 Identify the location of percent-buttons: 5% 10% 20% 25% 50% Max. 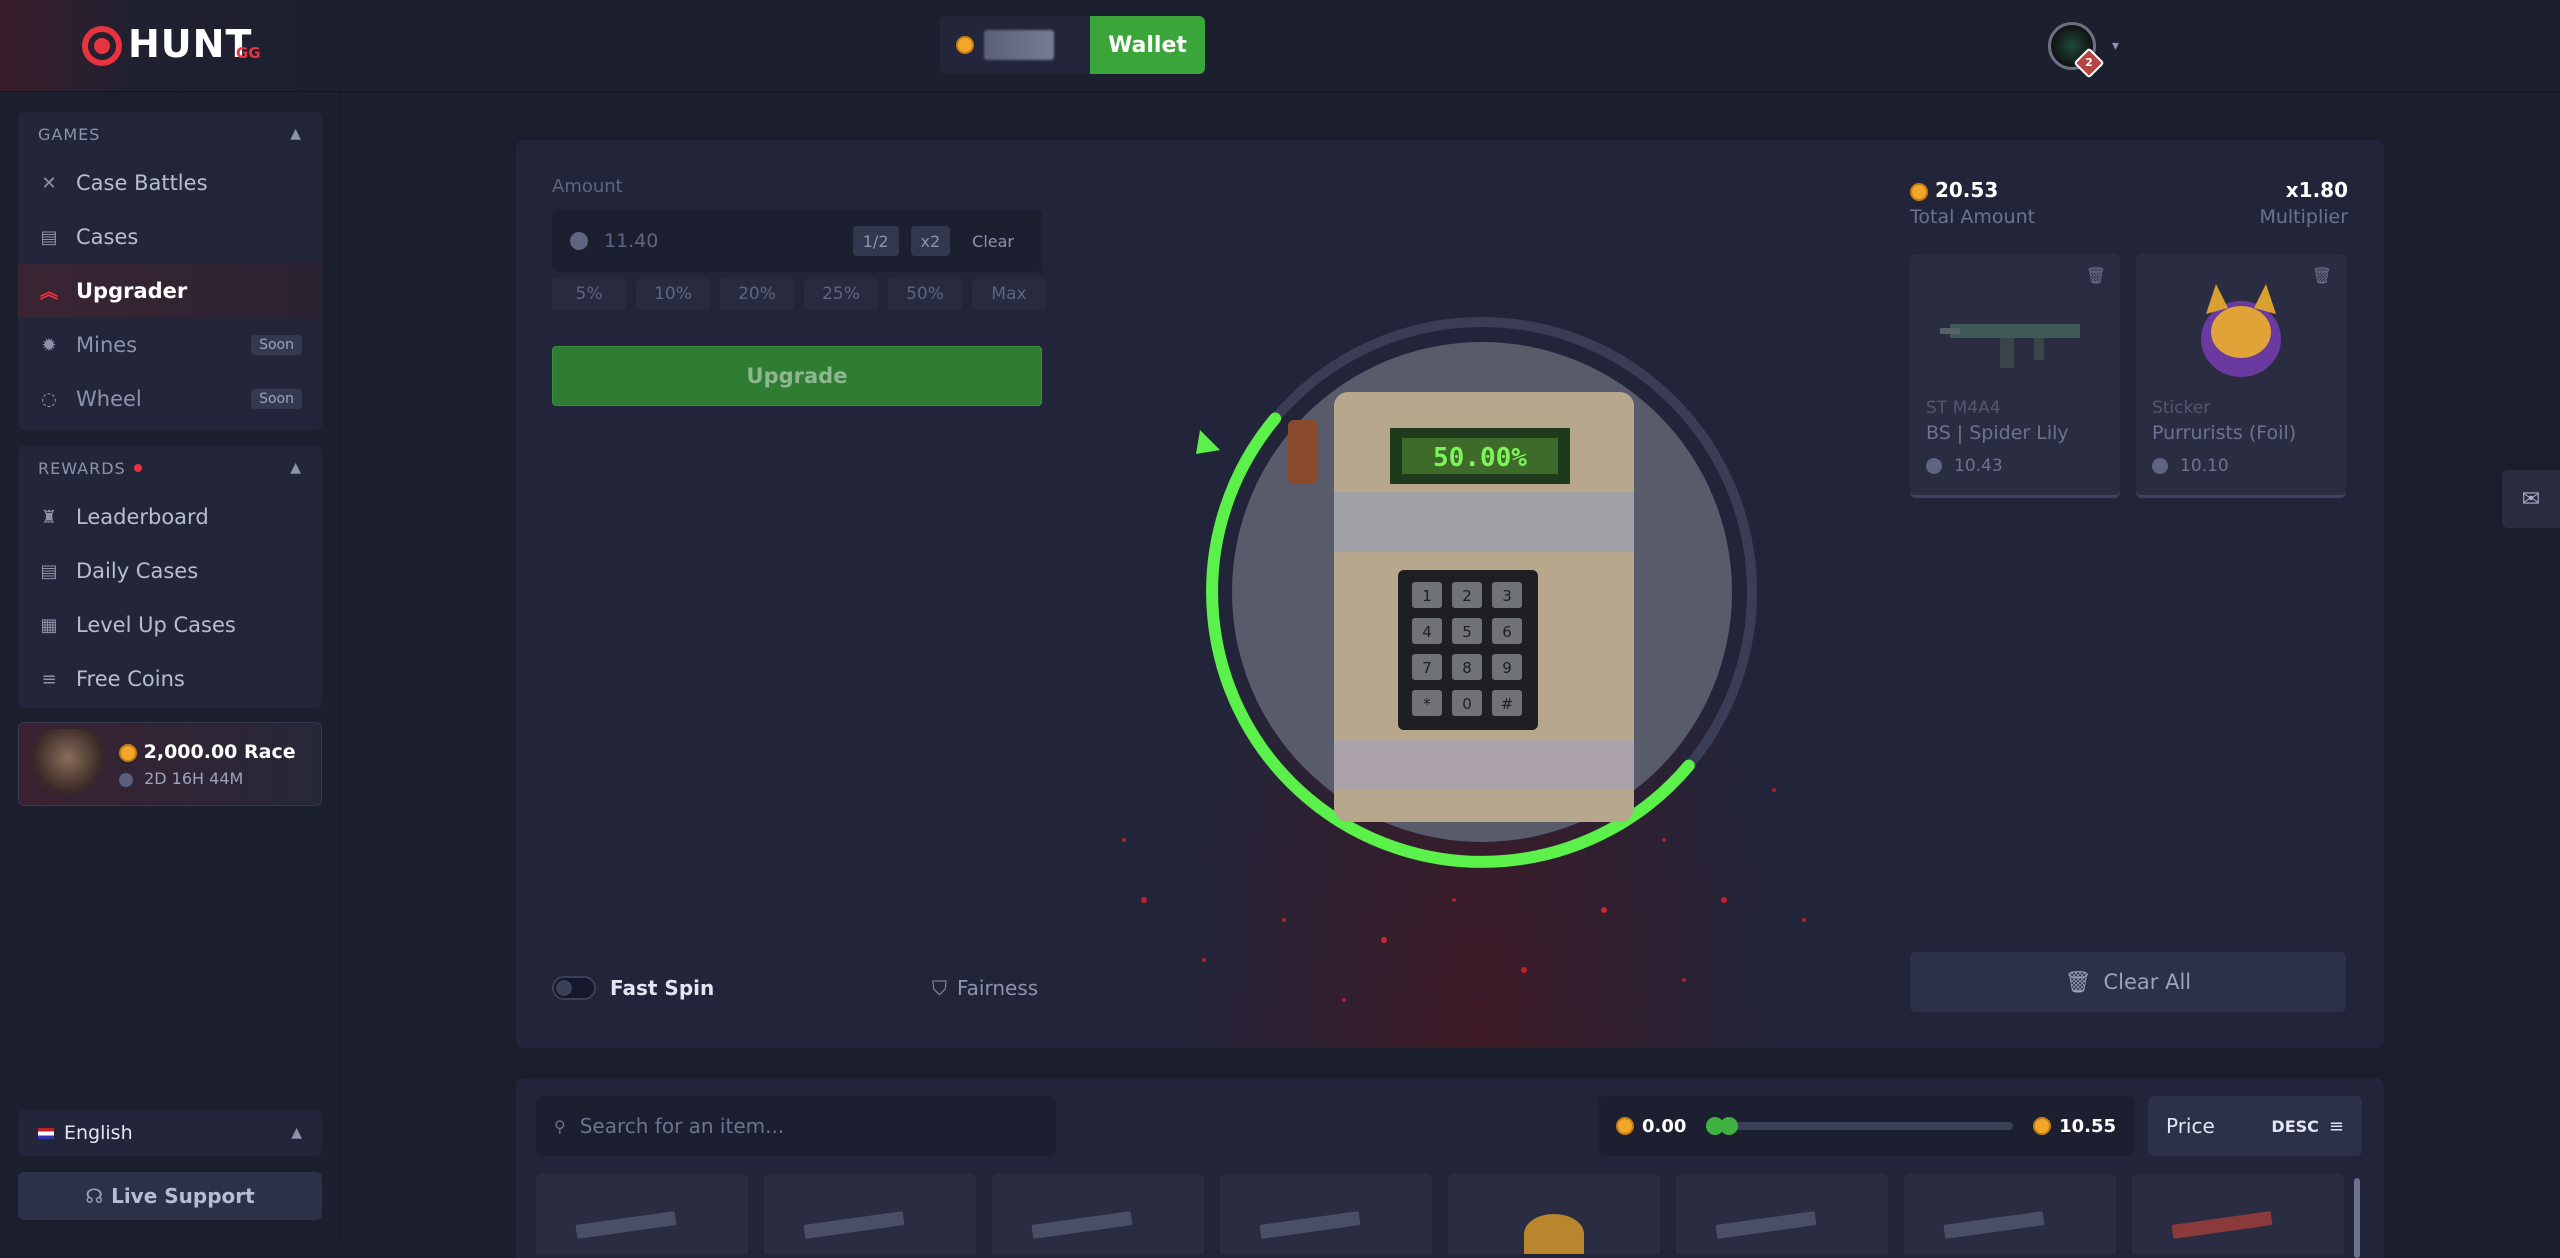
(799, 294).